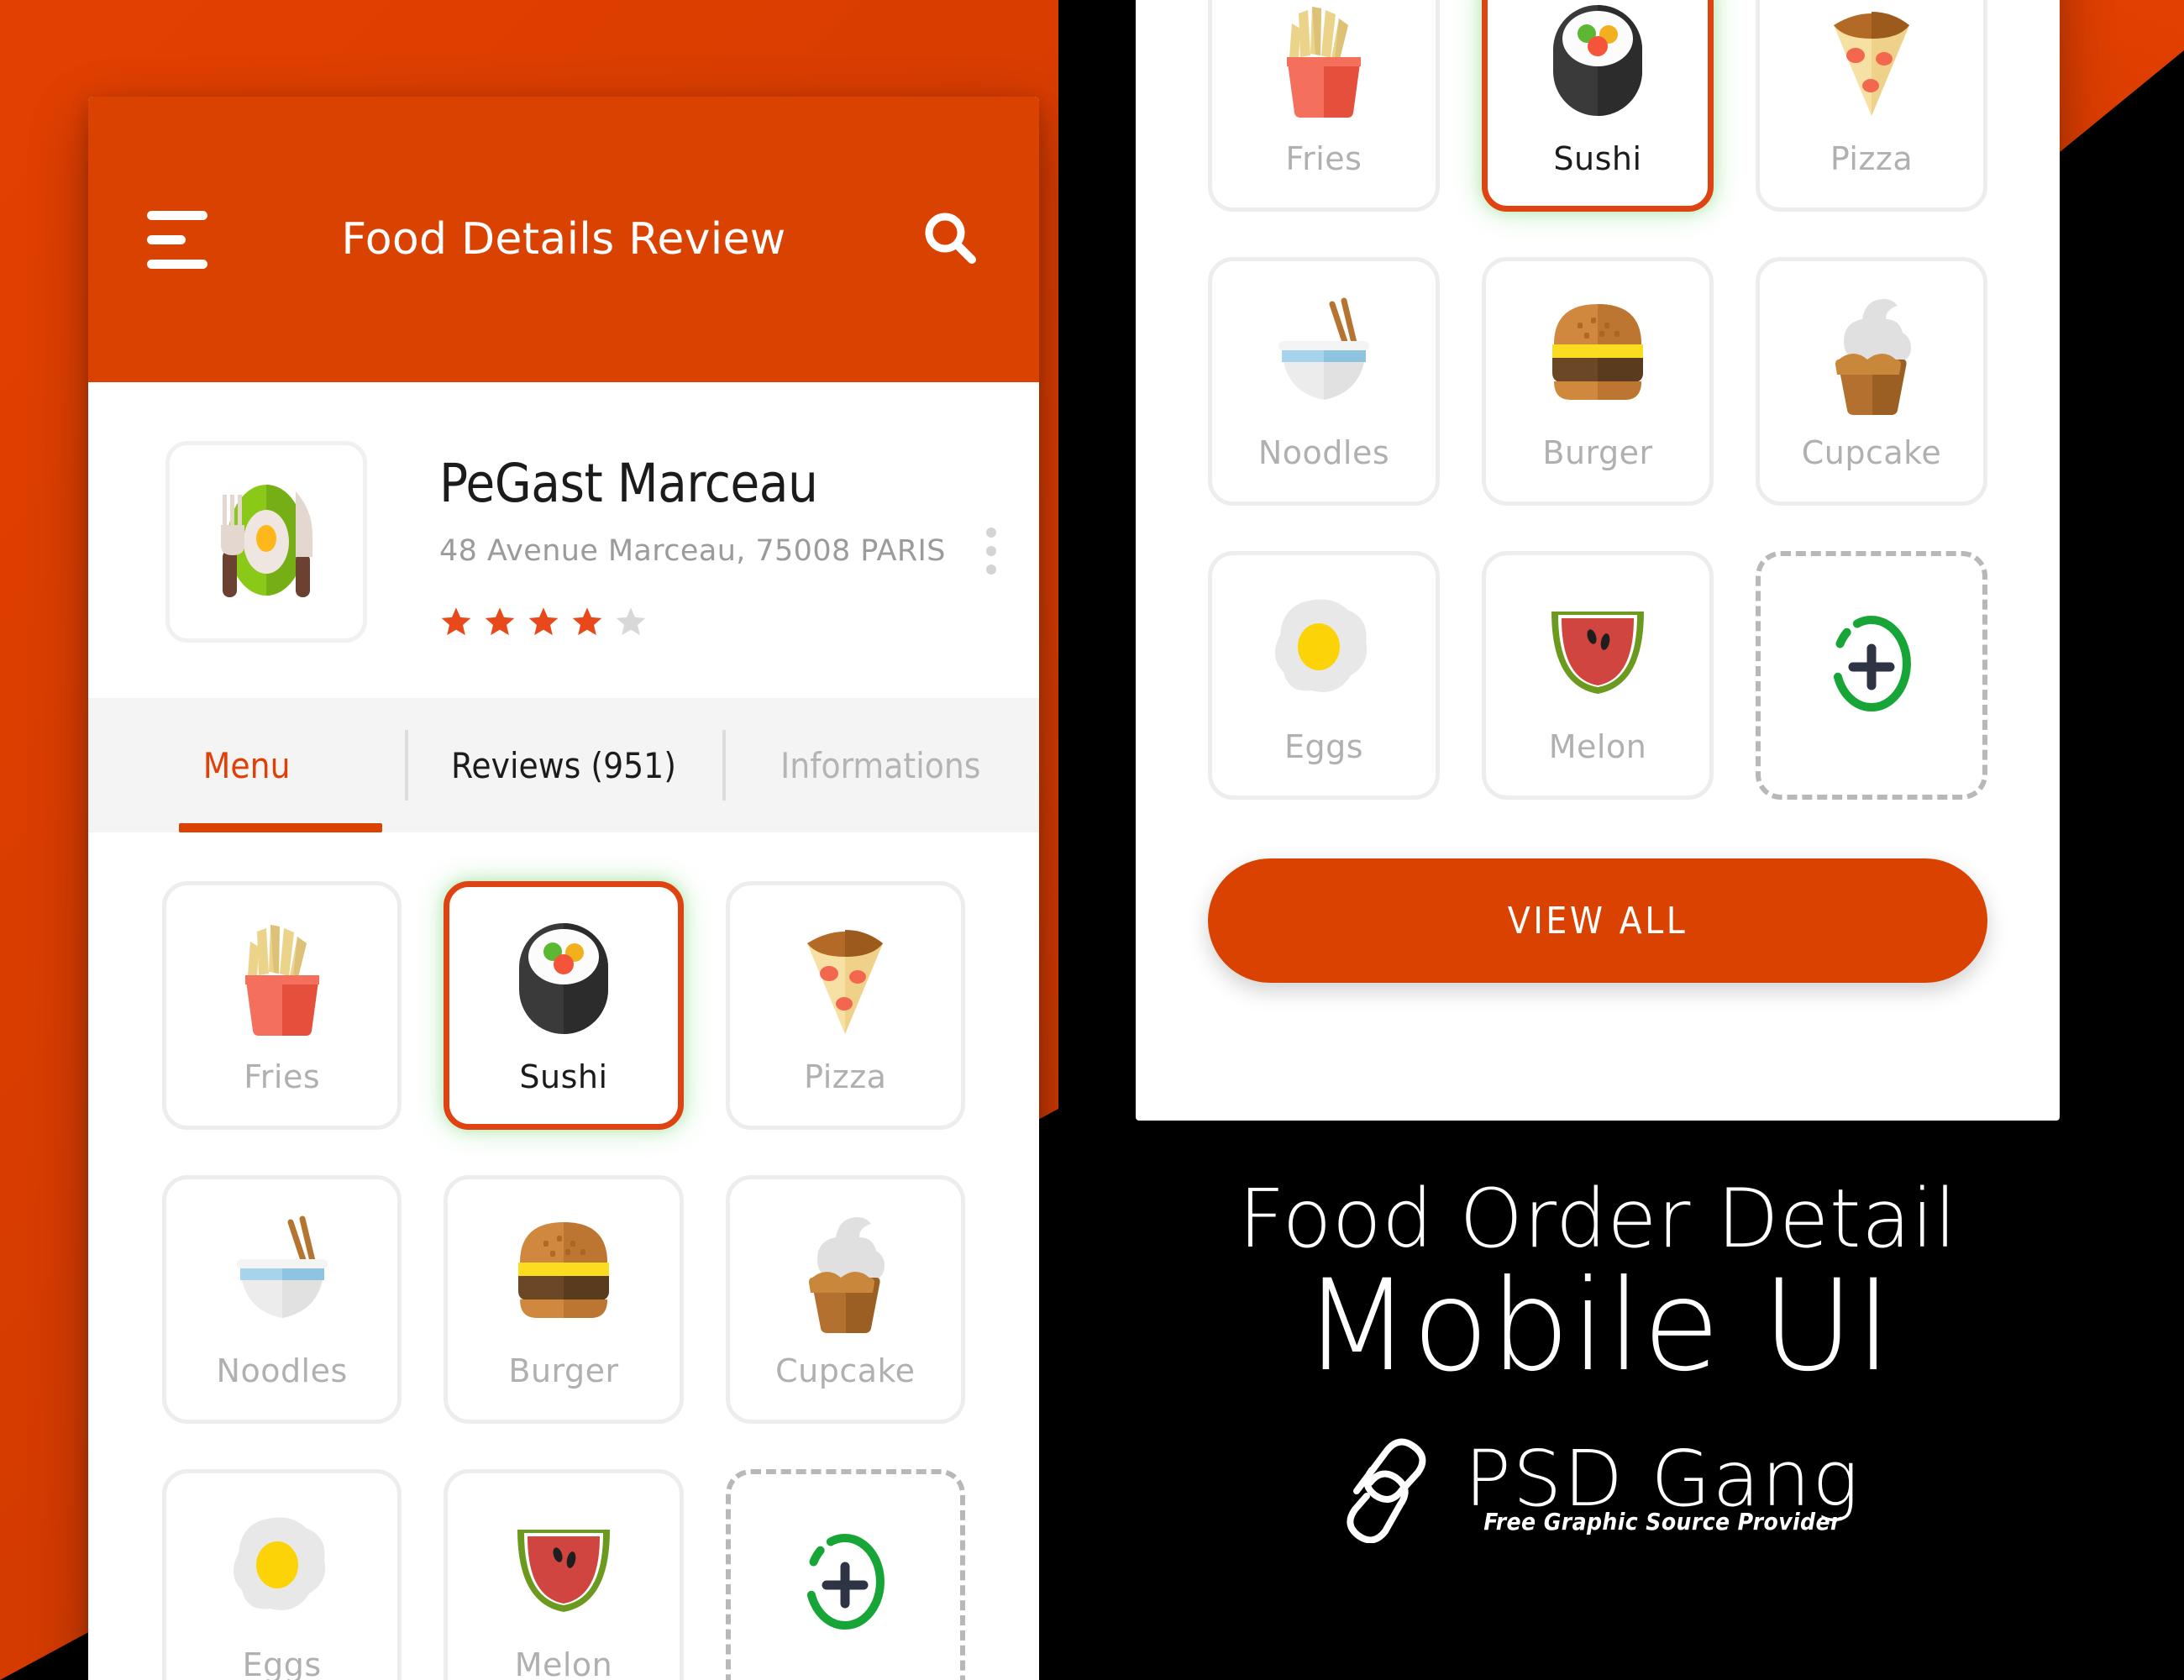 This screenshot has height=1680, width=2184. I want to click on panel-card-cupcake: Cupcake, so click(1871, 381).